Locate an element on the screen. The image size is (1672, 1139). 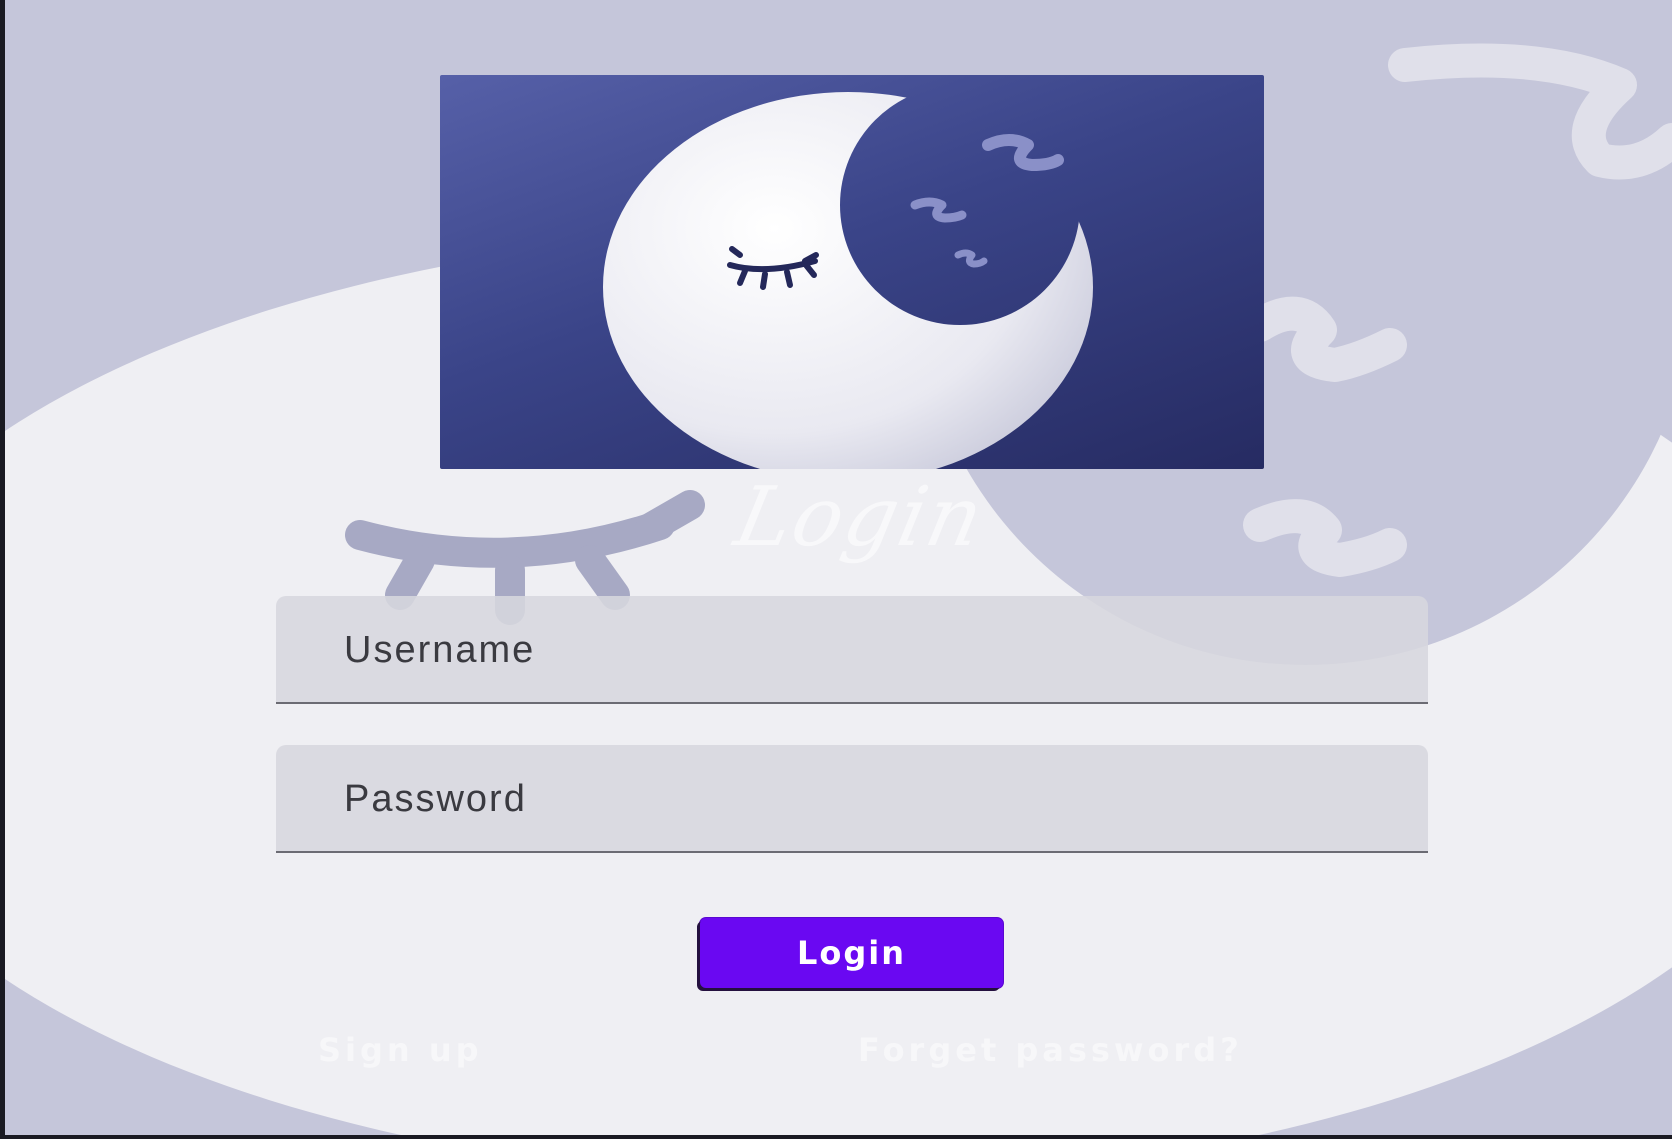
screen-edge-bottom is located at coordinates (836, 1137).